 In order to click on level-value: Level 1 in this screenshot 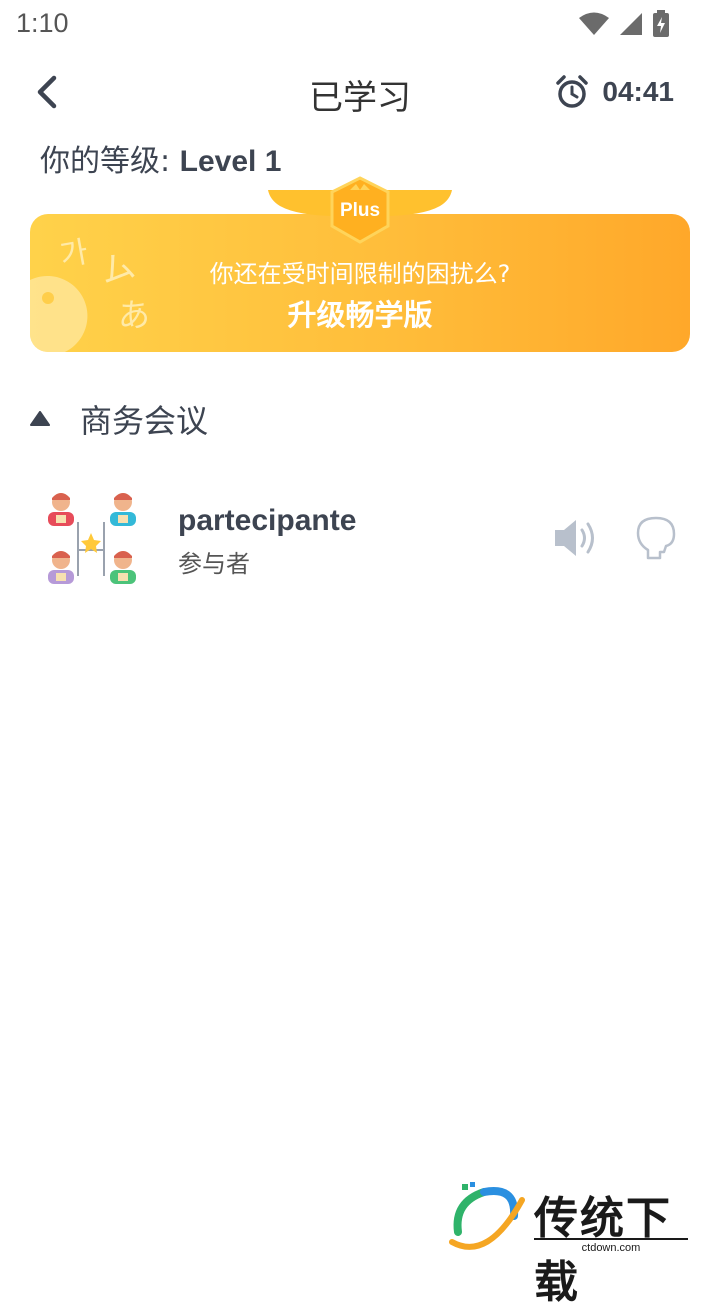, I will do `click(230, 161)`.